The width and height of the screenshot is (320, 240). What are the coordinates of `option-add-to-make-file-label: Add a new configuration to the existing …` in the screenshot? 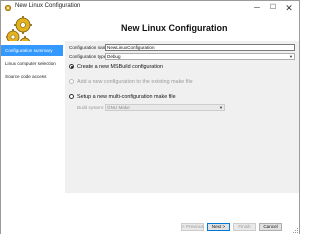 It's located at (135, 81).